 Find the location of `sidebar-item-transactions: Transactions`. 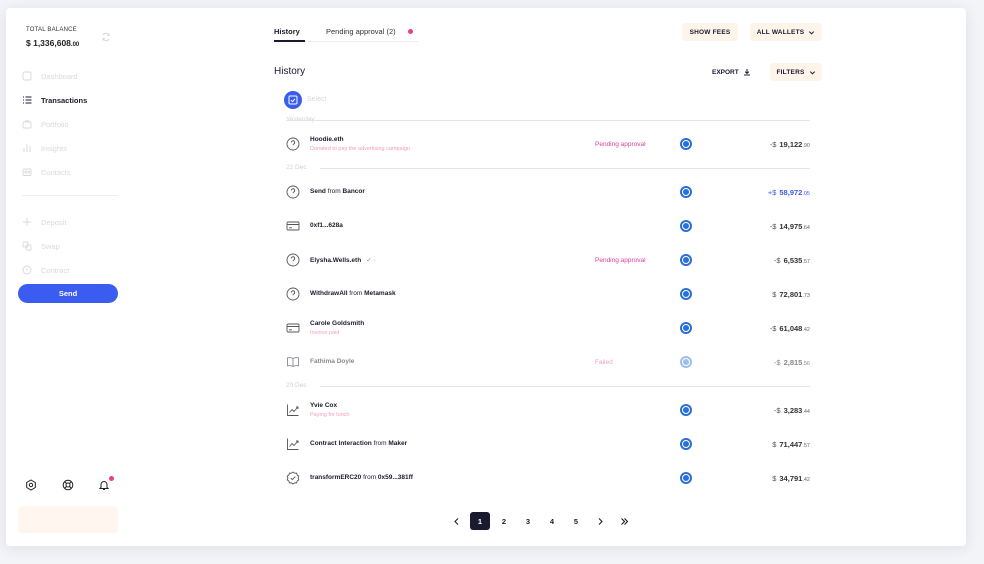

sidebar-item-transactions: Transactions is located at coordinates (54, 100).